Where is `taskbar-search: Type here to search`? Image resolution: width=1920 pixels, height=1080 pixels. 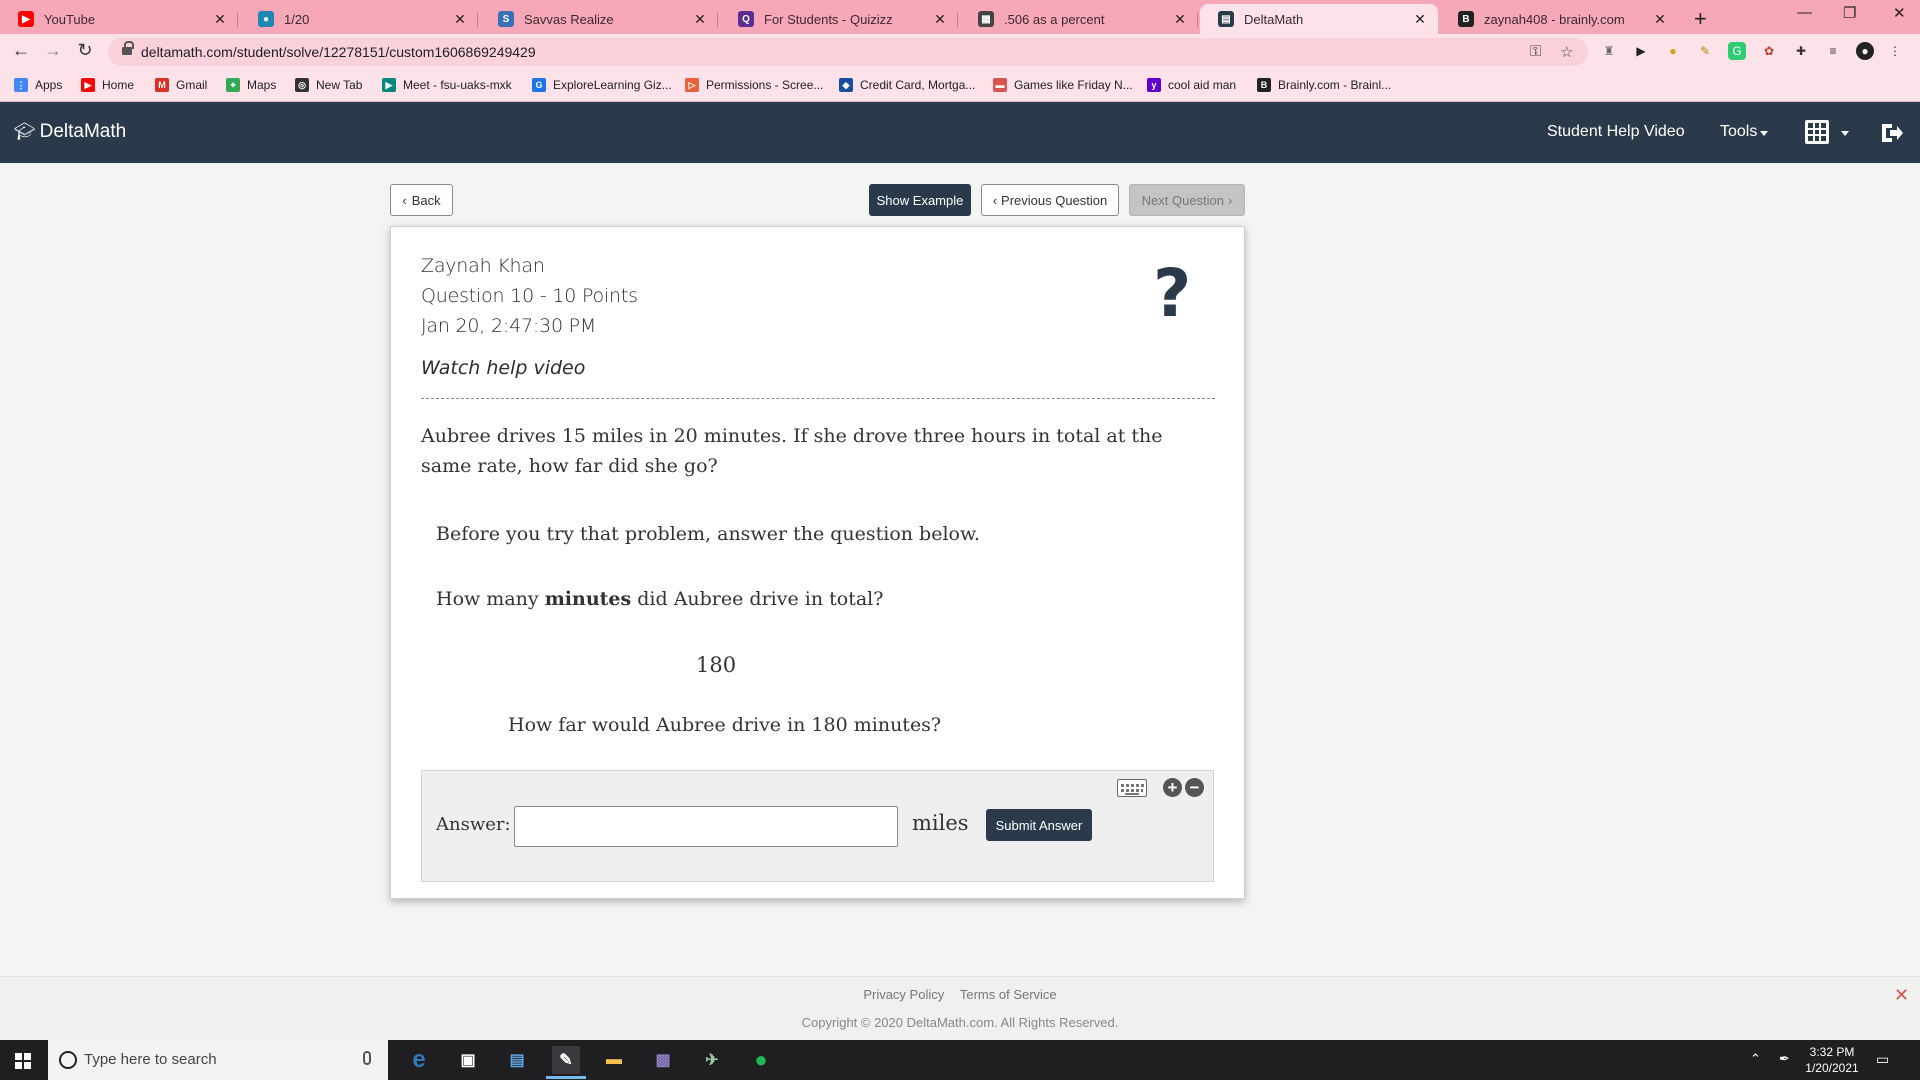
taskbar-search: Type here to search is located at coordinates (218, 1060).